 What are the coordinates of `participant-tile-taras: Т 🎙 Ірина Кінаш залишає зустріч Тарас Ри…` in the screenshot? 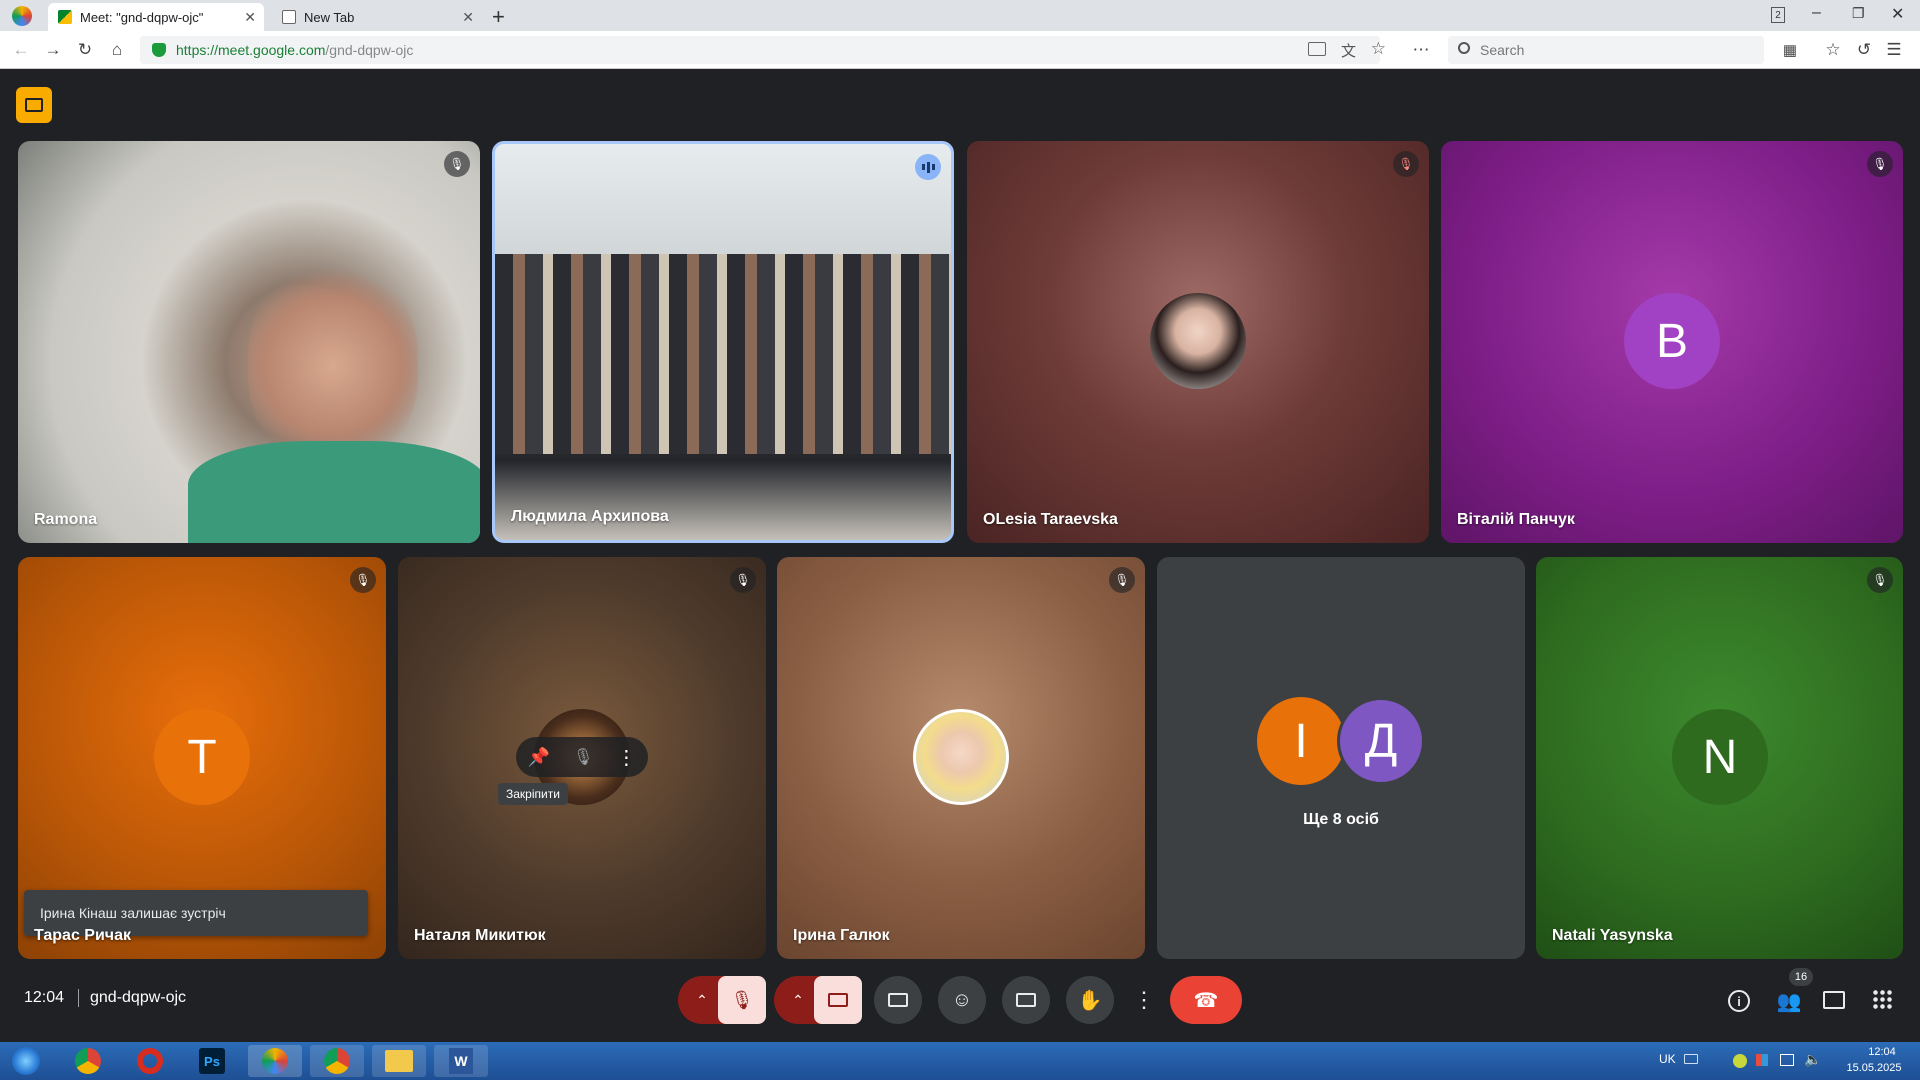 It's located at (202, 758).